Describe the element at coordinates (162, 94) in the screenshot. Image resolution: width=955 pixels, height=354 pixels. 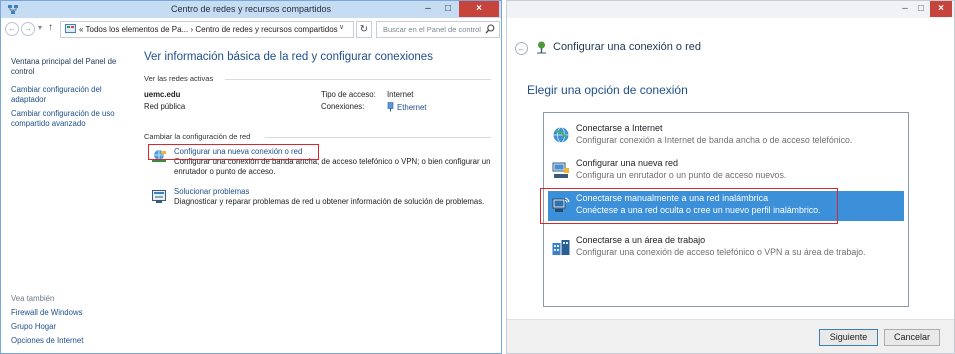
I see `network-name: uemc.edu` at that location.